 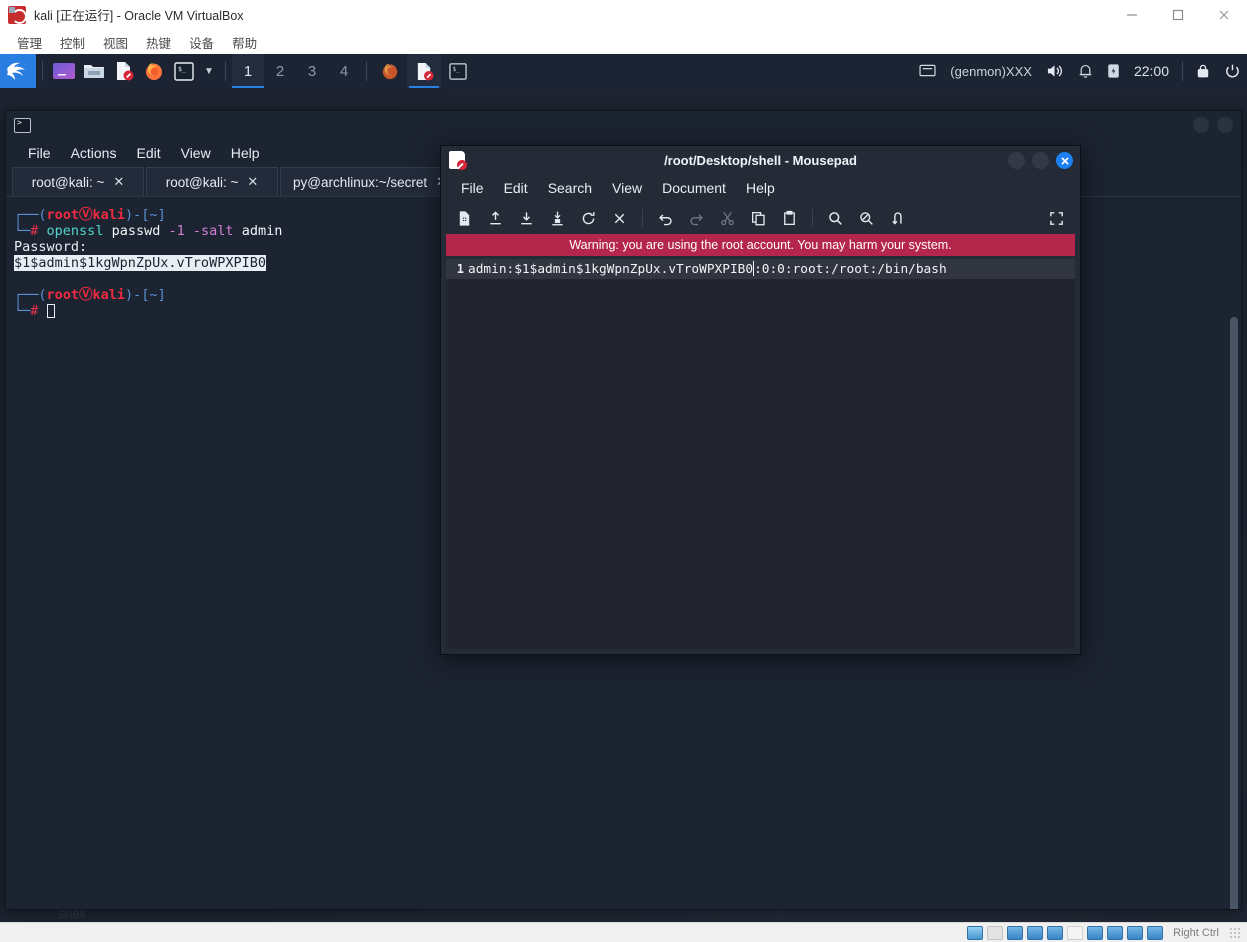 What do you see at coordinates (212, 181) in the screenshot?
I see `terminal-tab-2: root@kali: ~ ✕` at bounding box center [212, 181].